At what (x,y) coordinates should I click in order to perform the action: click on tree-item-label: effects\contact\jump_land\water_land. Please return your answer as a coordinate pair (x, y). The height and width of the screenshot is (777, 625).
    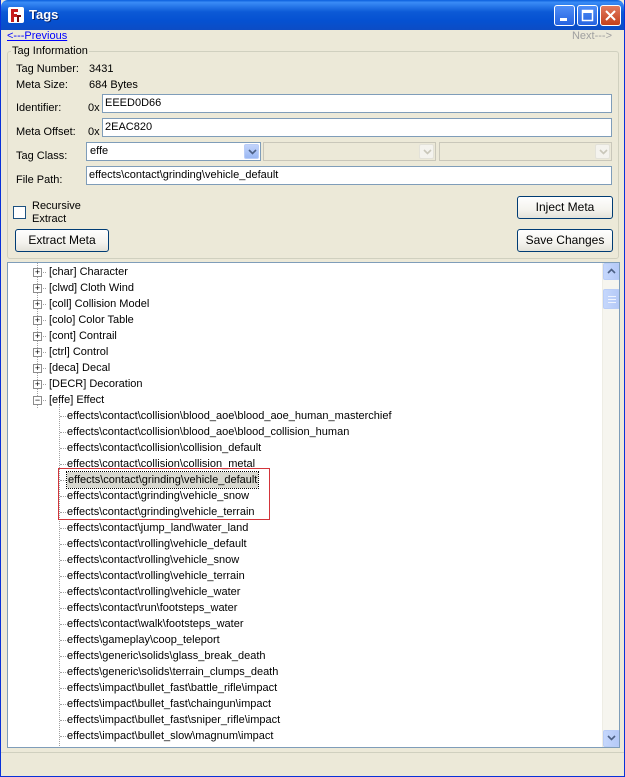
    Looking at the image, I should click on (158, 528).